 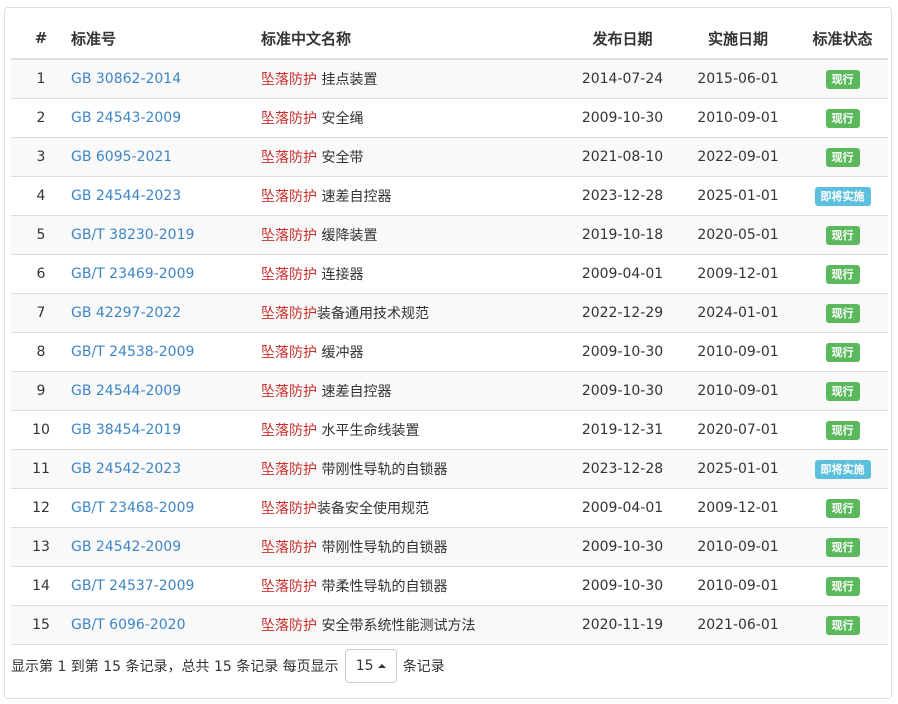 What do you see at coordinates (413, 235) in the screenshot?
I see `standard-name: 坠落防护 缓降装置` at bounding box center [413, 235].